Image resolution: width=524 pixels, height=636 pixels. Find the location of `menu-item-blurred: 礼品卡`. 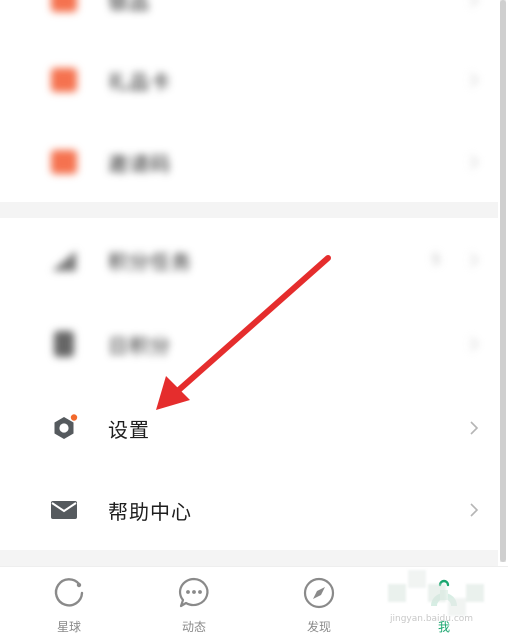

menu-item-blurred: 礼品卡 is located at coordinates (249, 80).